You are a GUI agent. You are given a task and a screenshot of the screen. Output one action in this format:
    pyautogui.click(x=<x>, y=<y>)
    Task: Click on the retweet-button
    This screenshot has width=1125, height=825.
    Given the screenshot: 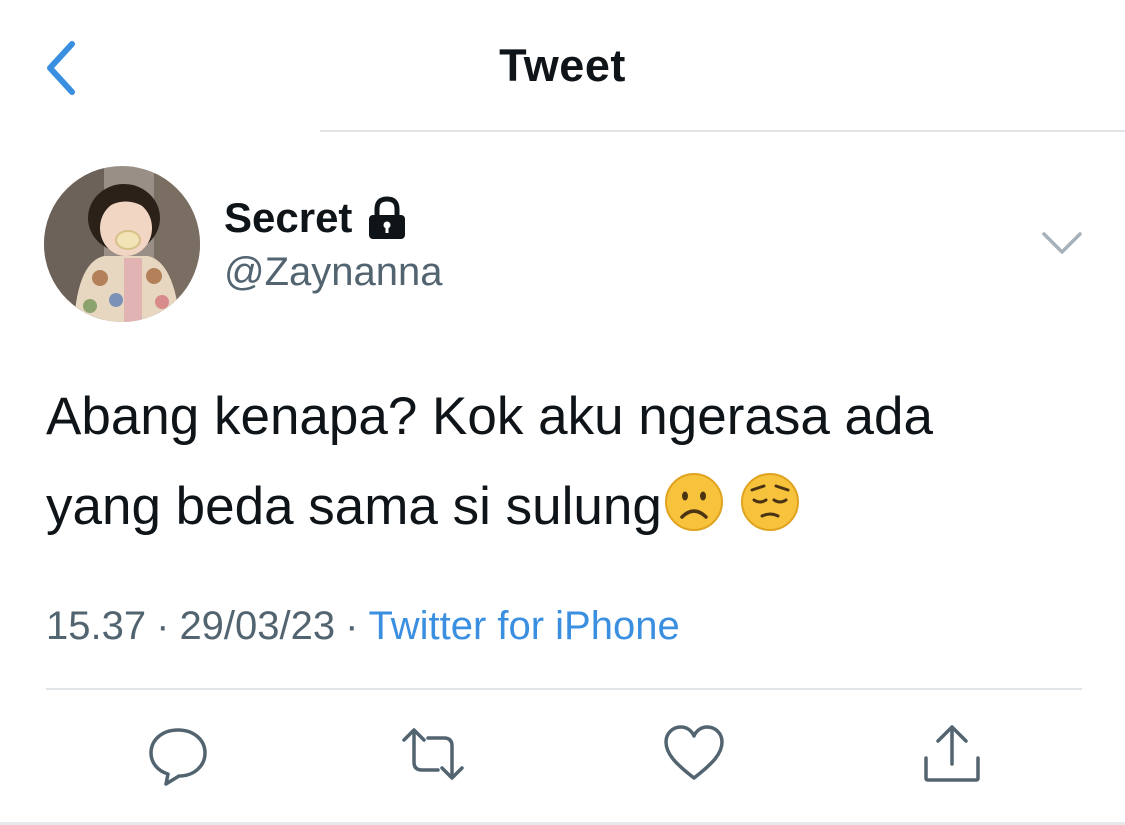 What is the action you would take?
    pyautogui.click(x=431, y=754)
    